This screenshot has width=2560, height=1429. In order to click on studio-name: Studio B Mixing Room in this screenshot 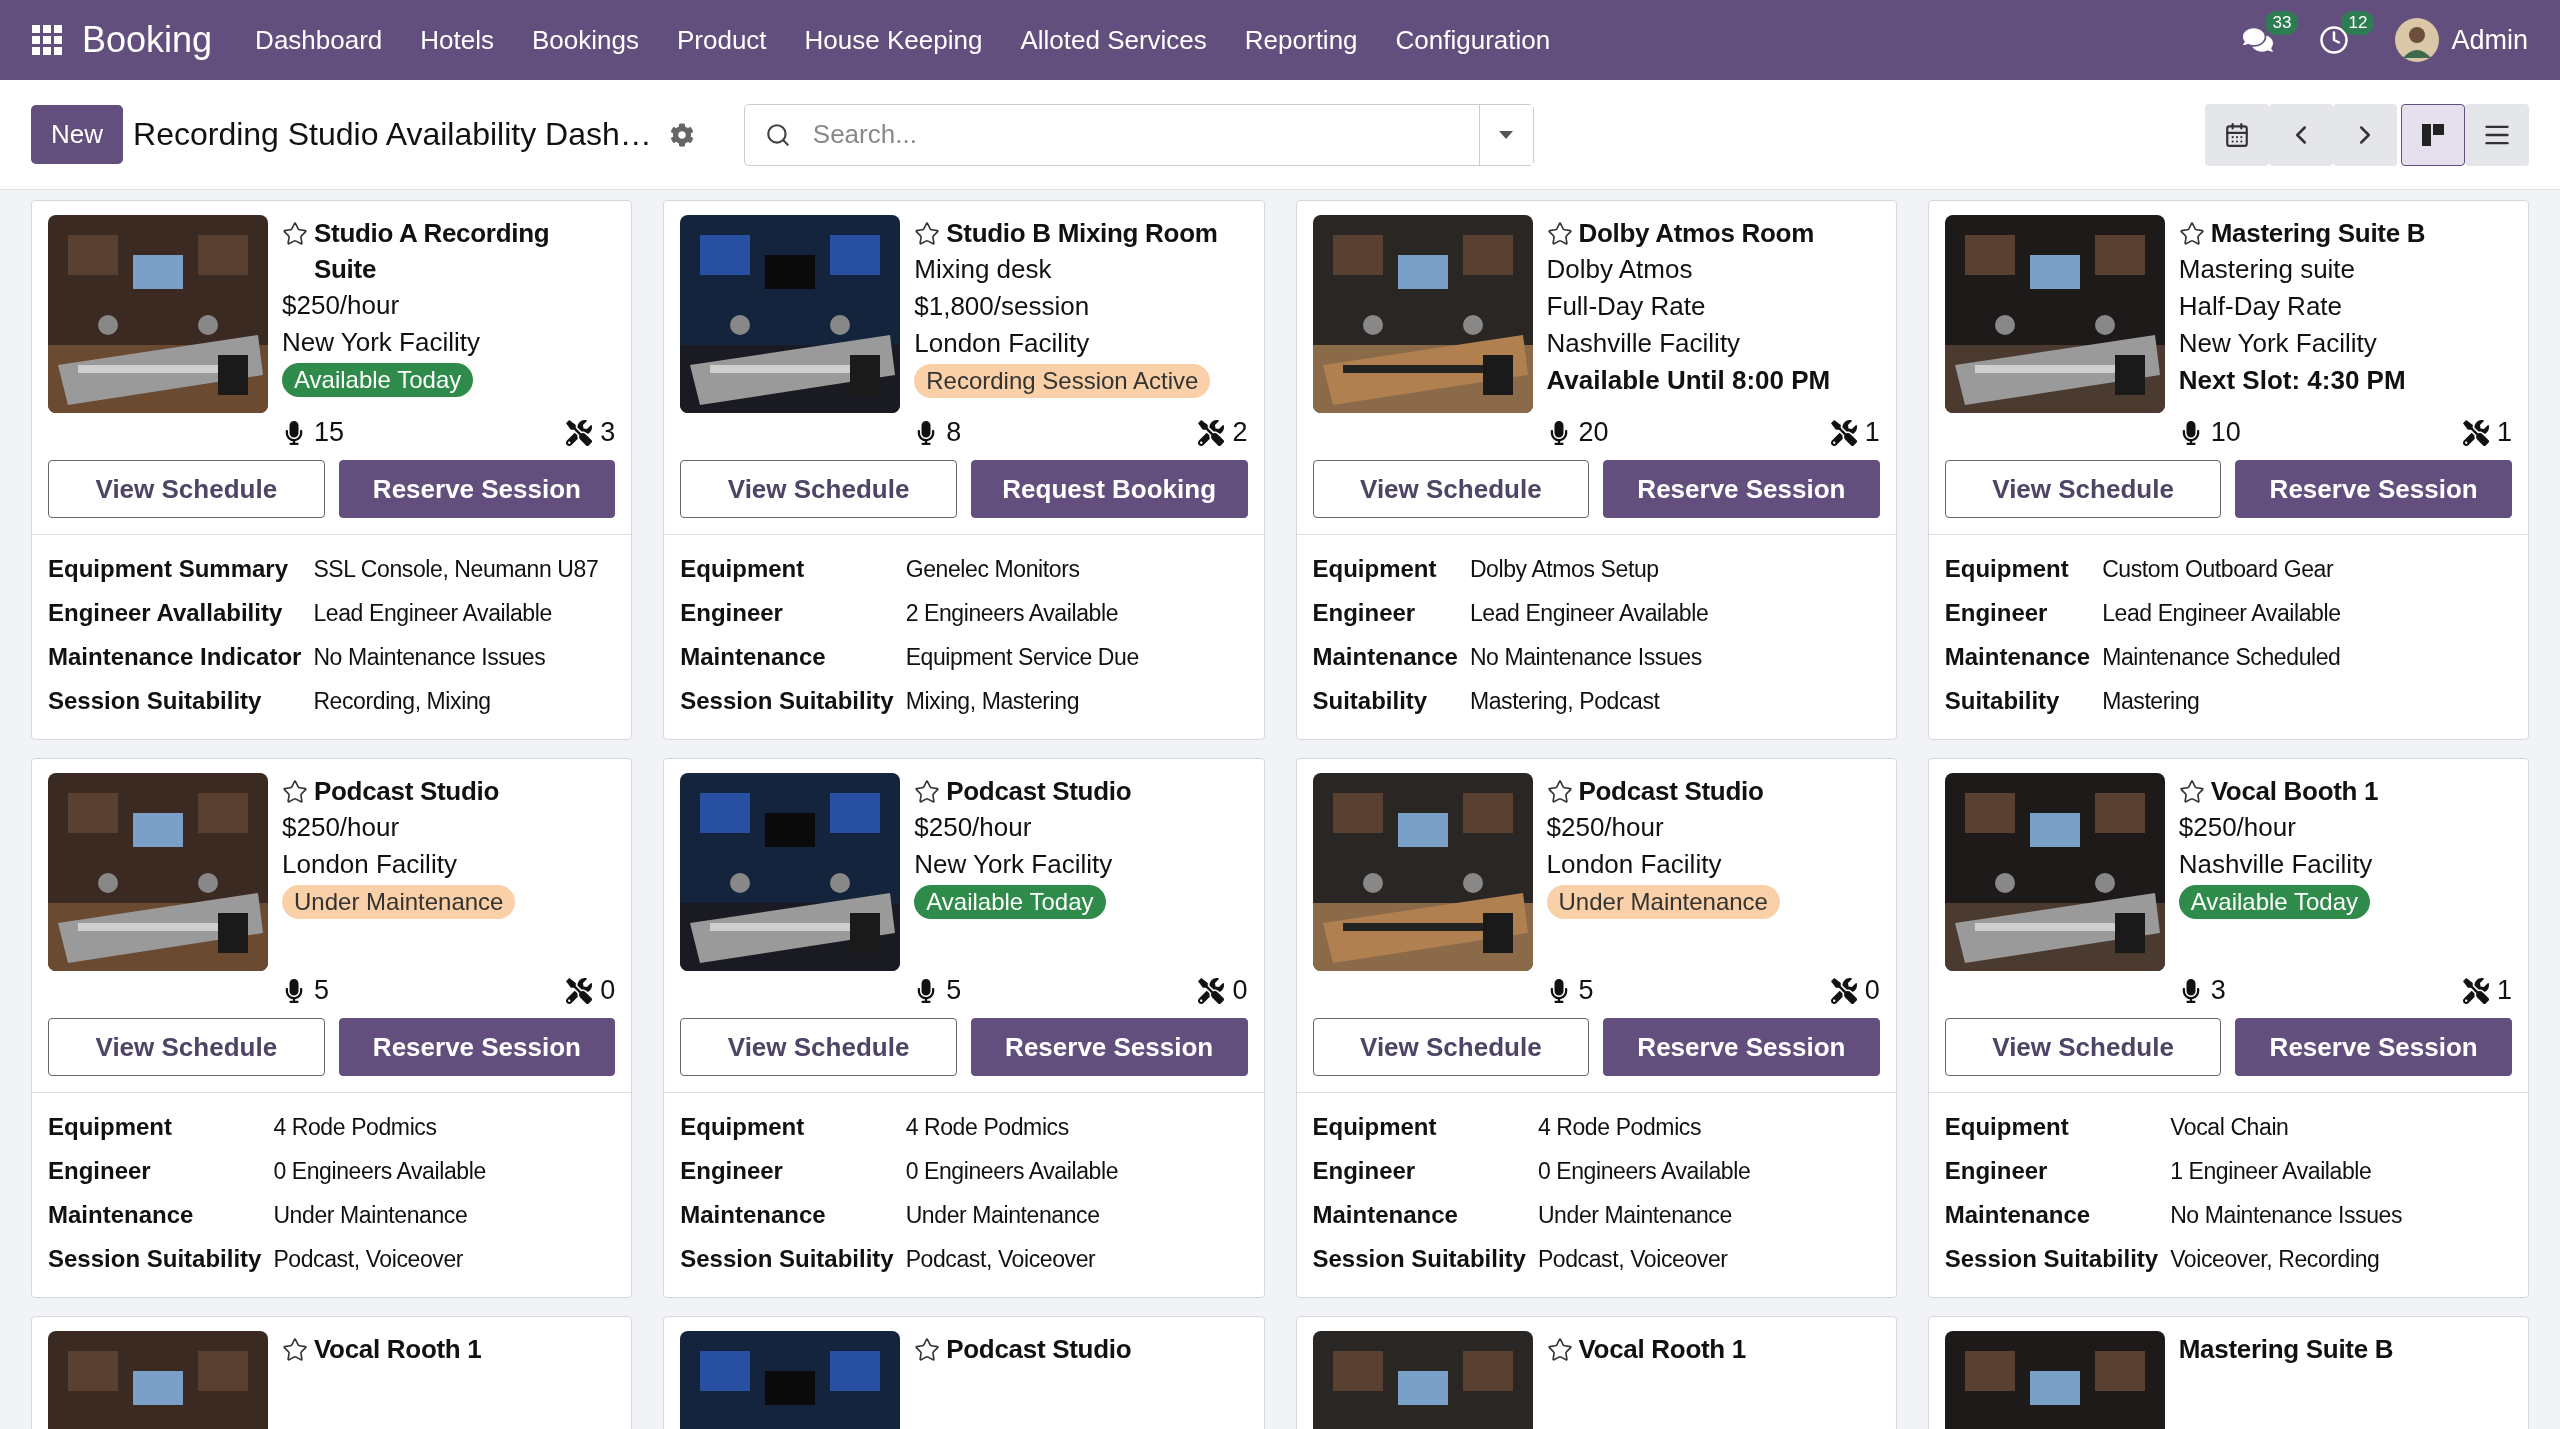, I will do `click(1082, 233)`.